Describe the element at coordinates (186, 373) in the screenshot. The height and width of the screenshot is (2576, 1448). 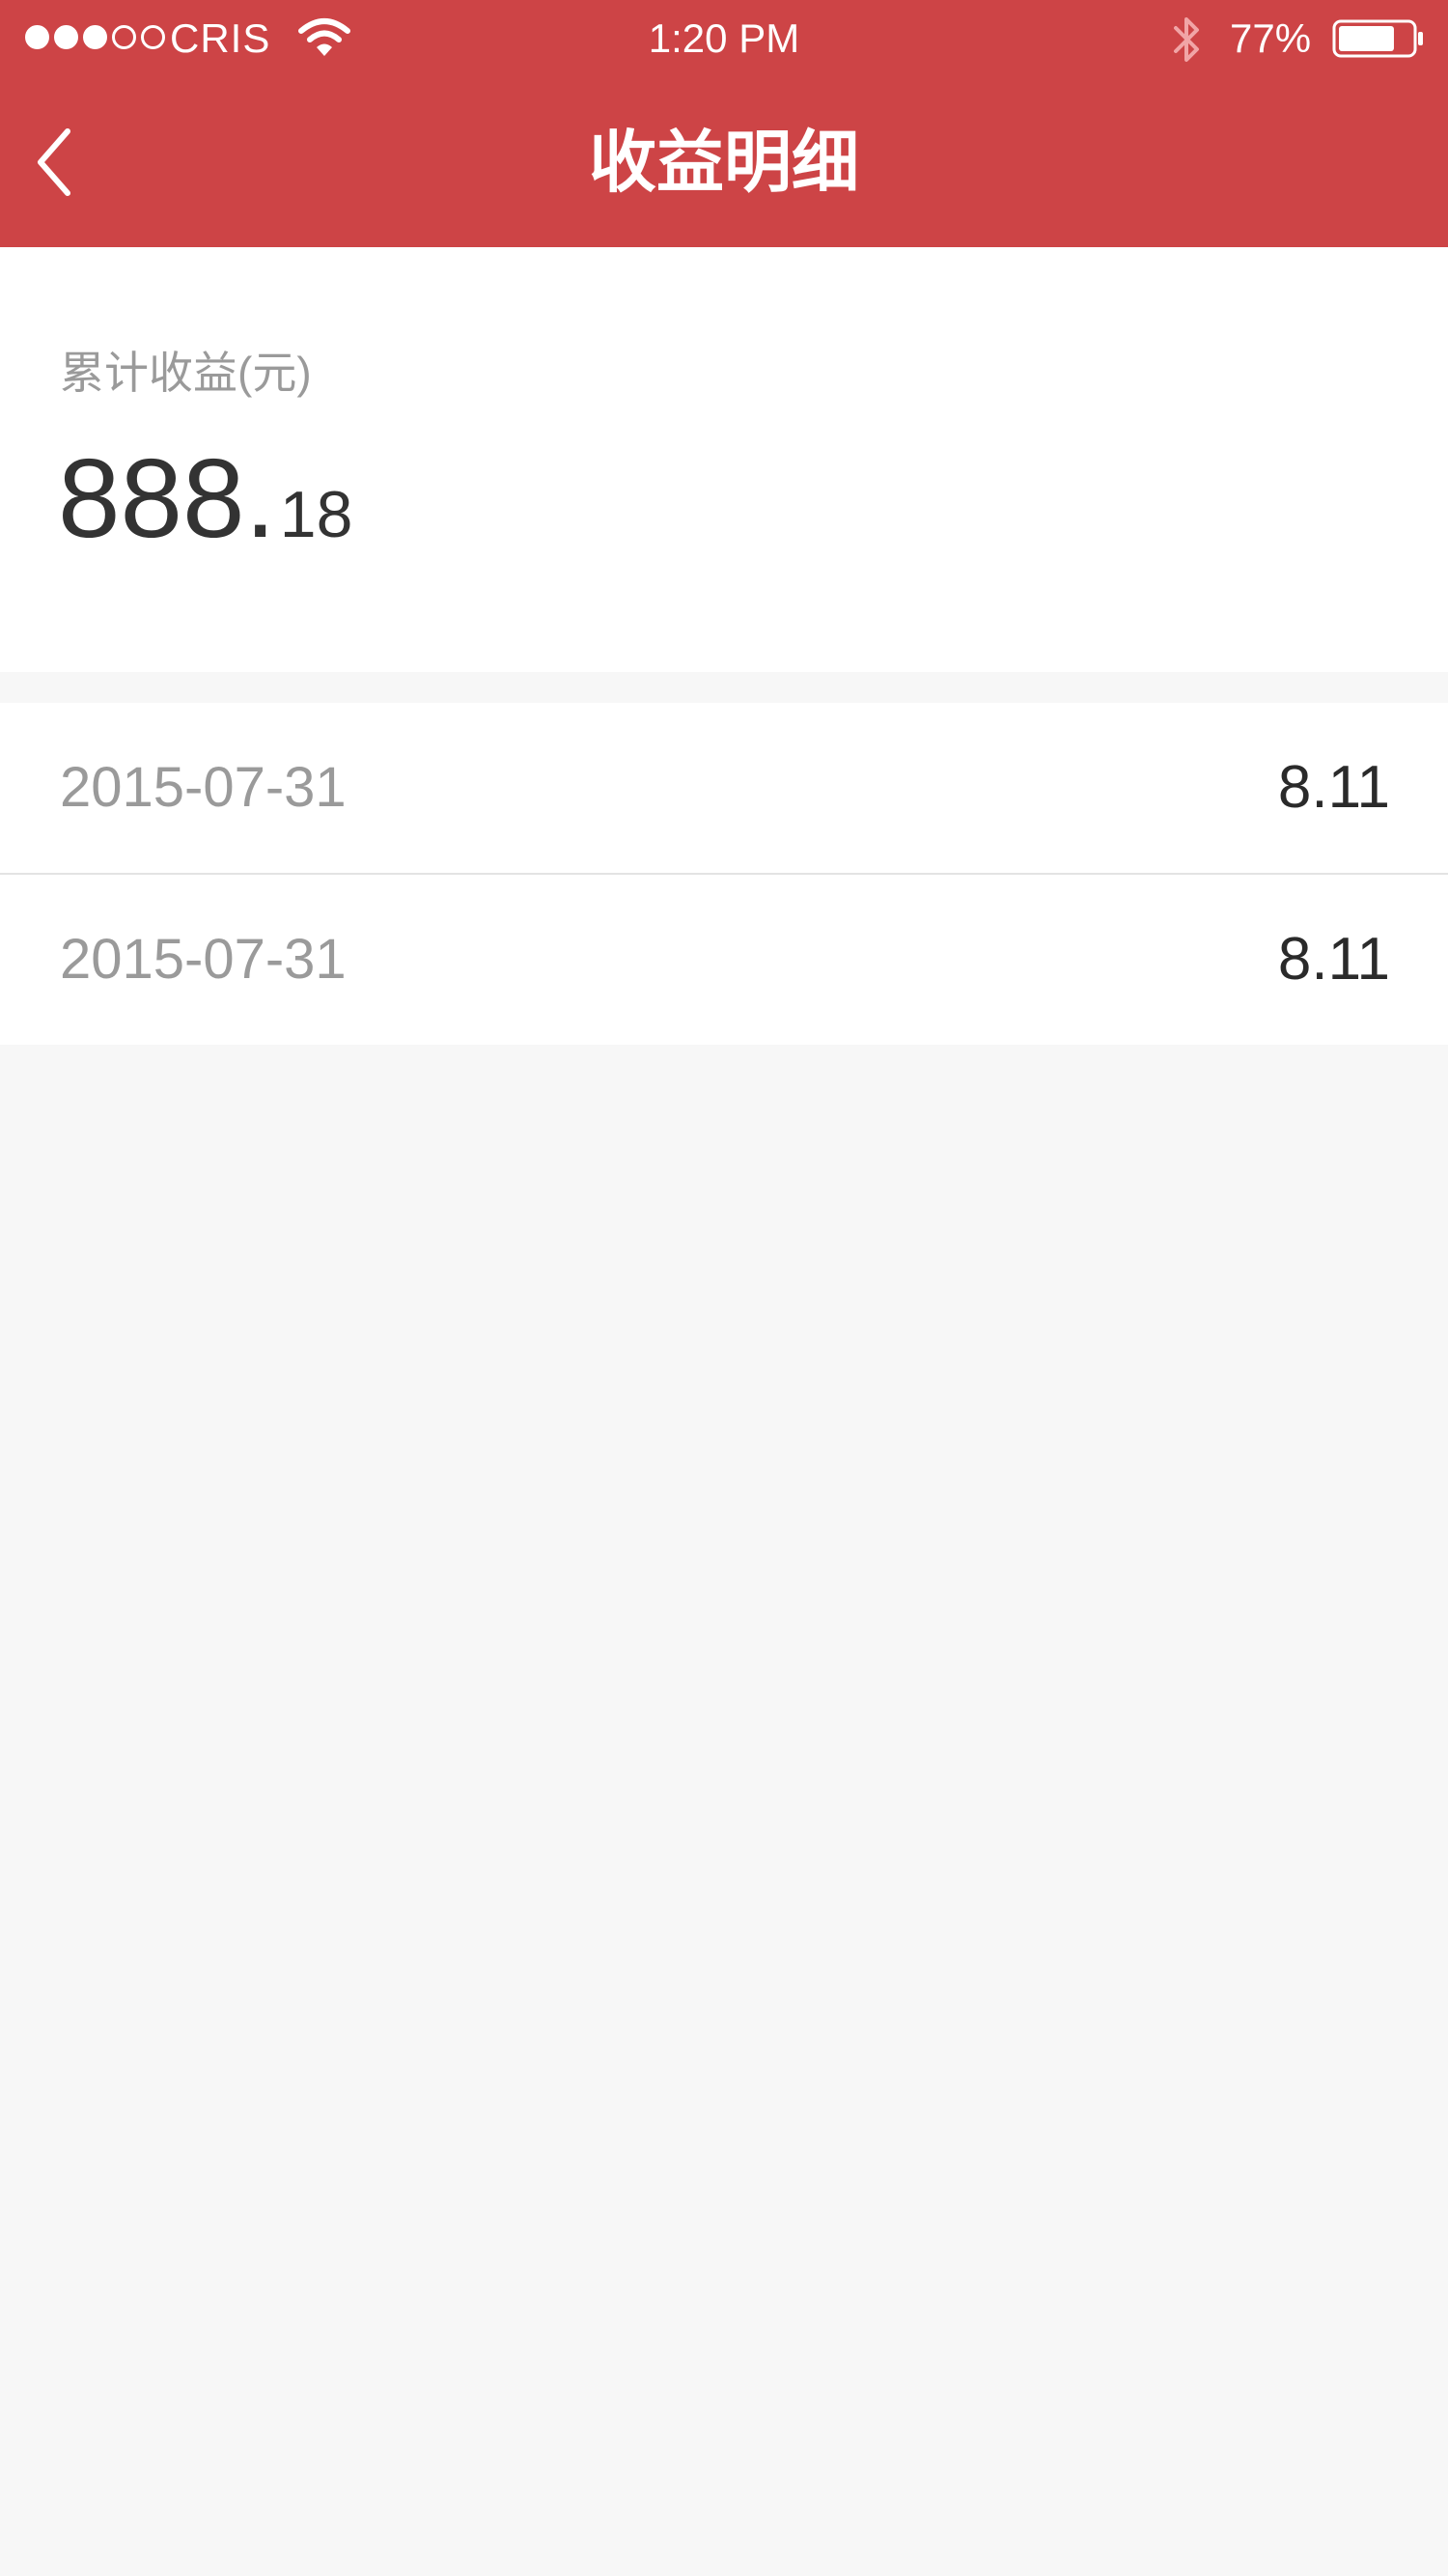
I see `total-earnings-label: 累计收益(元)` at that location.